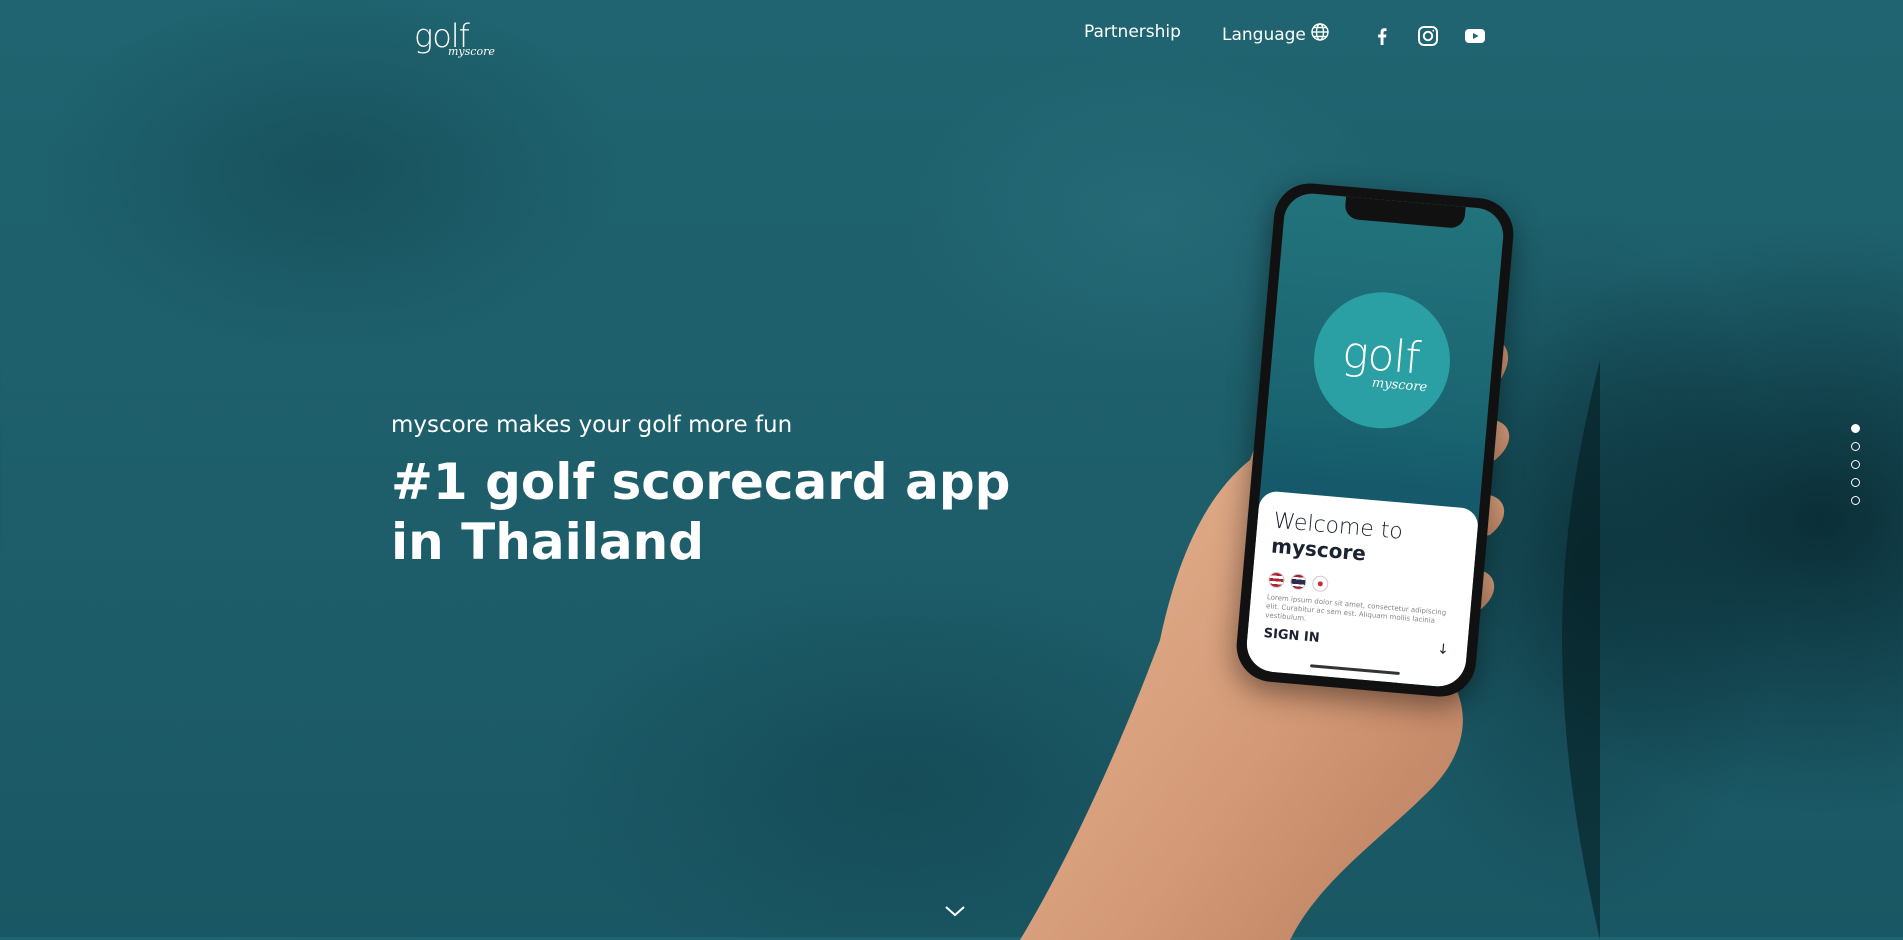 Image resolution: width=1903 pixels, height=940 pixels. I want to click on logo: golf myscore, so click(454, 40).